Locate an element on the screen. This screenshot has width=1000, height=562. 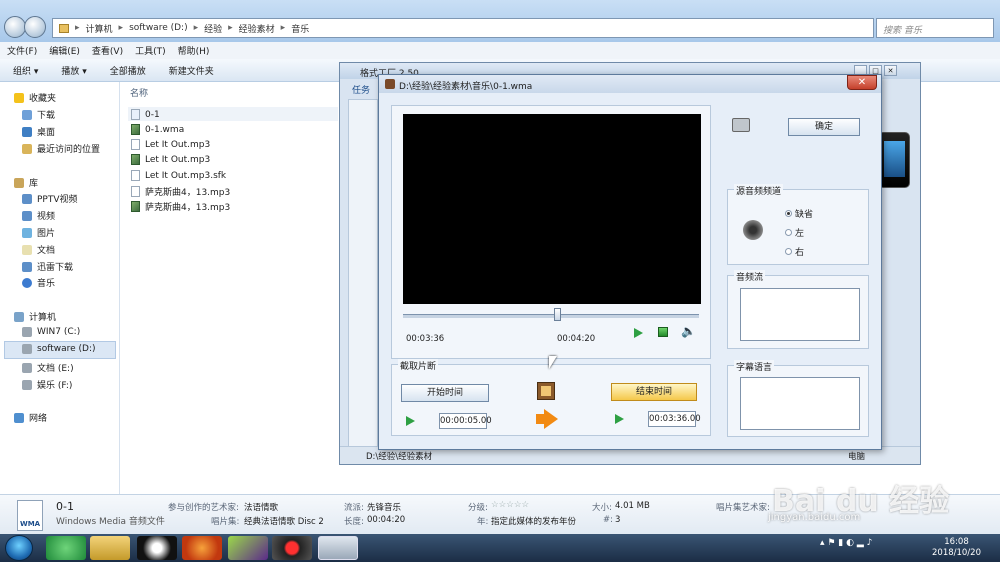
stop-icon is located at coordinates (663, 332).